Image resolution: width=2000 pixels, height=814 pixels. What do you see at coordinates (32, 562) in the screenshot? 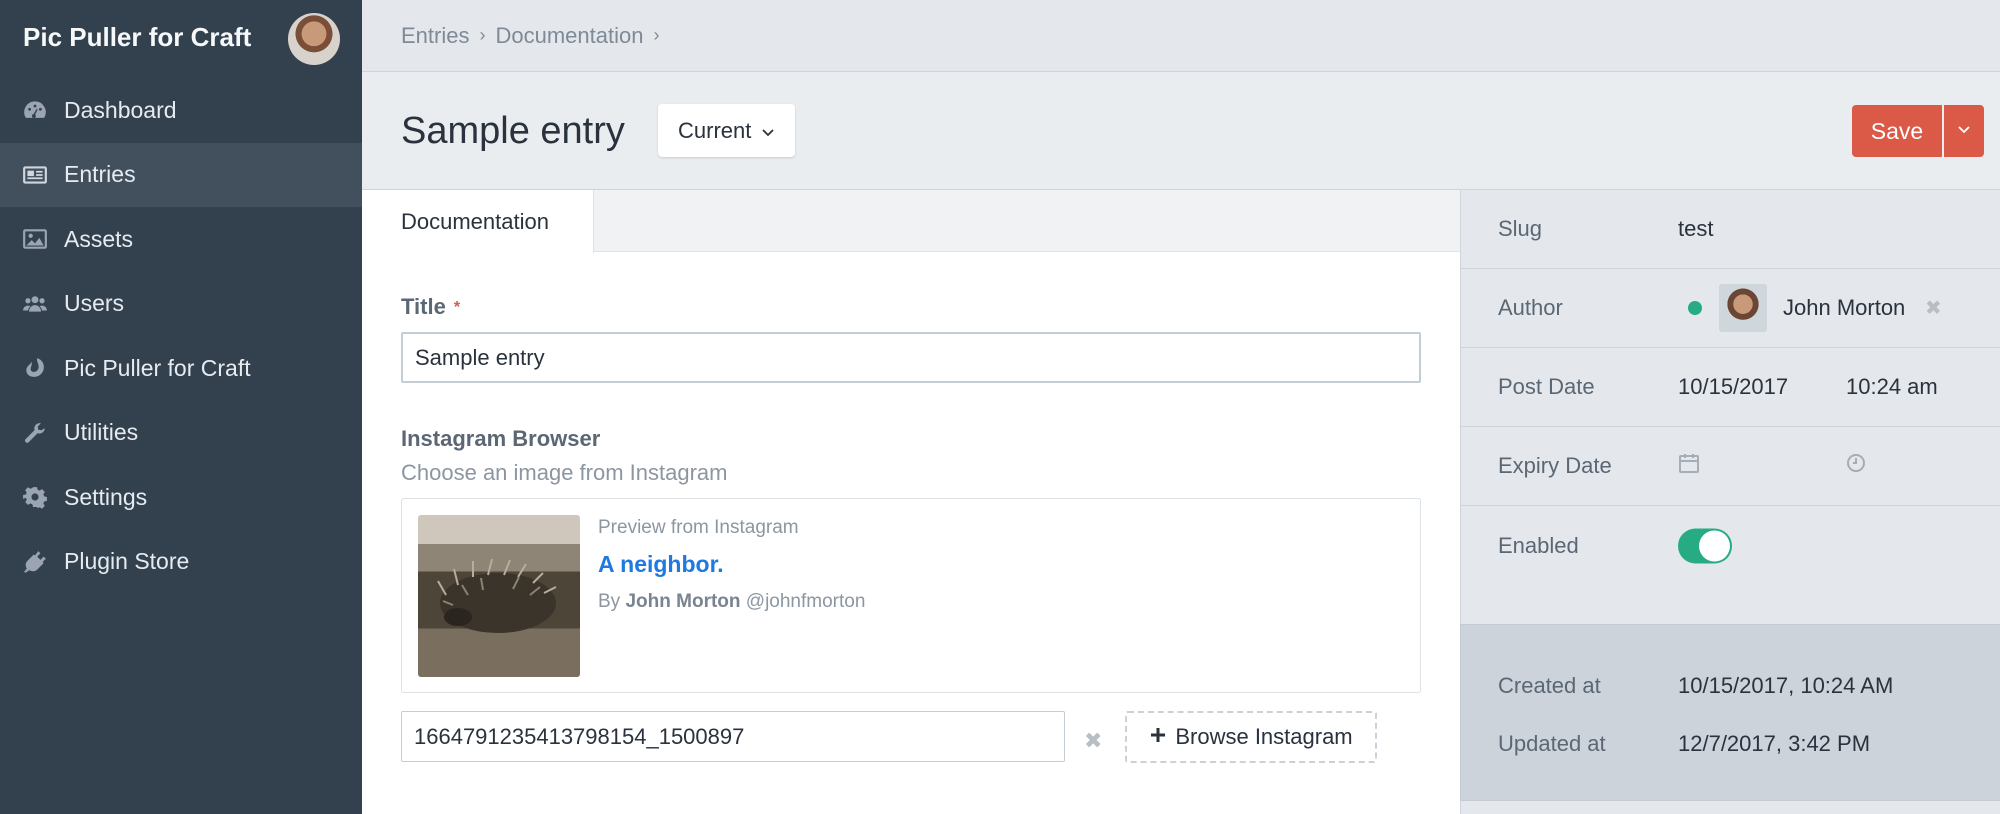
I see `plug-icon` at bounding box center [32, 562].